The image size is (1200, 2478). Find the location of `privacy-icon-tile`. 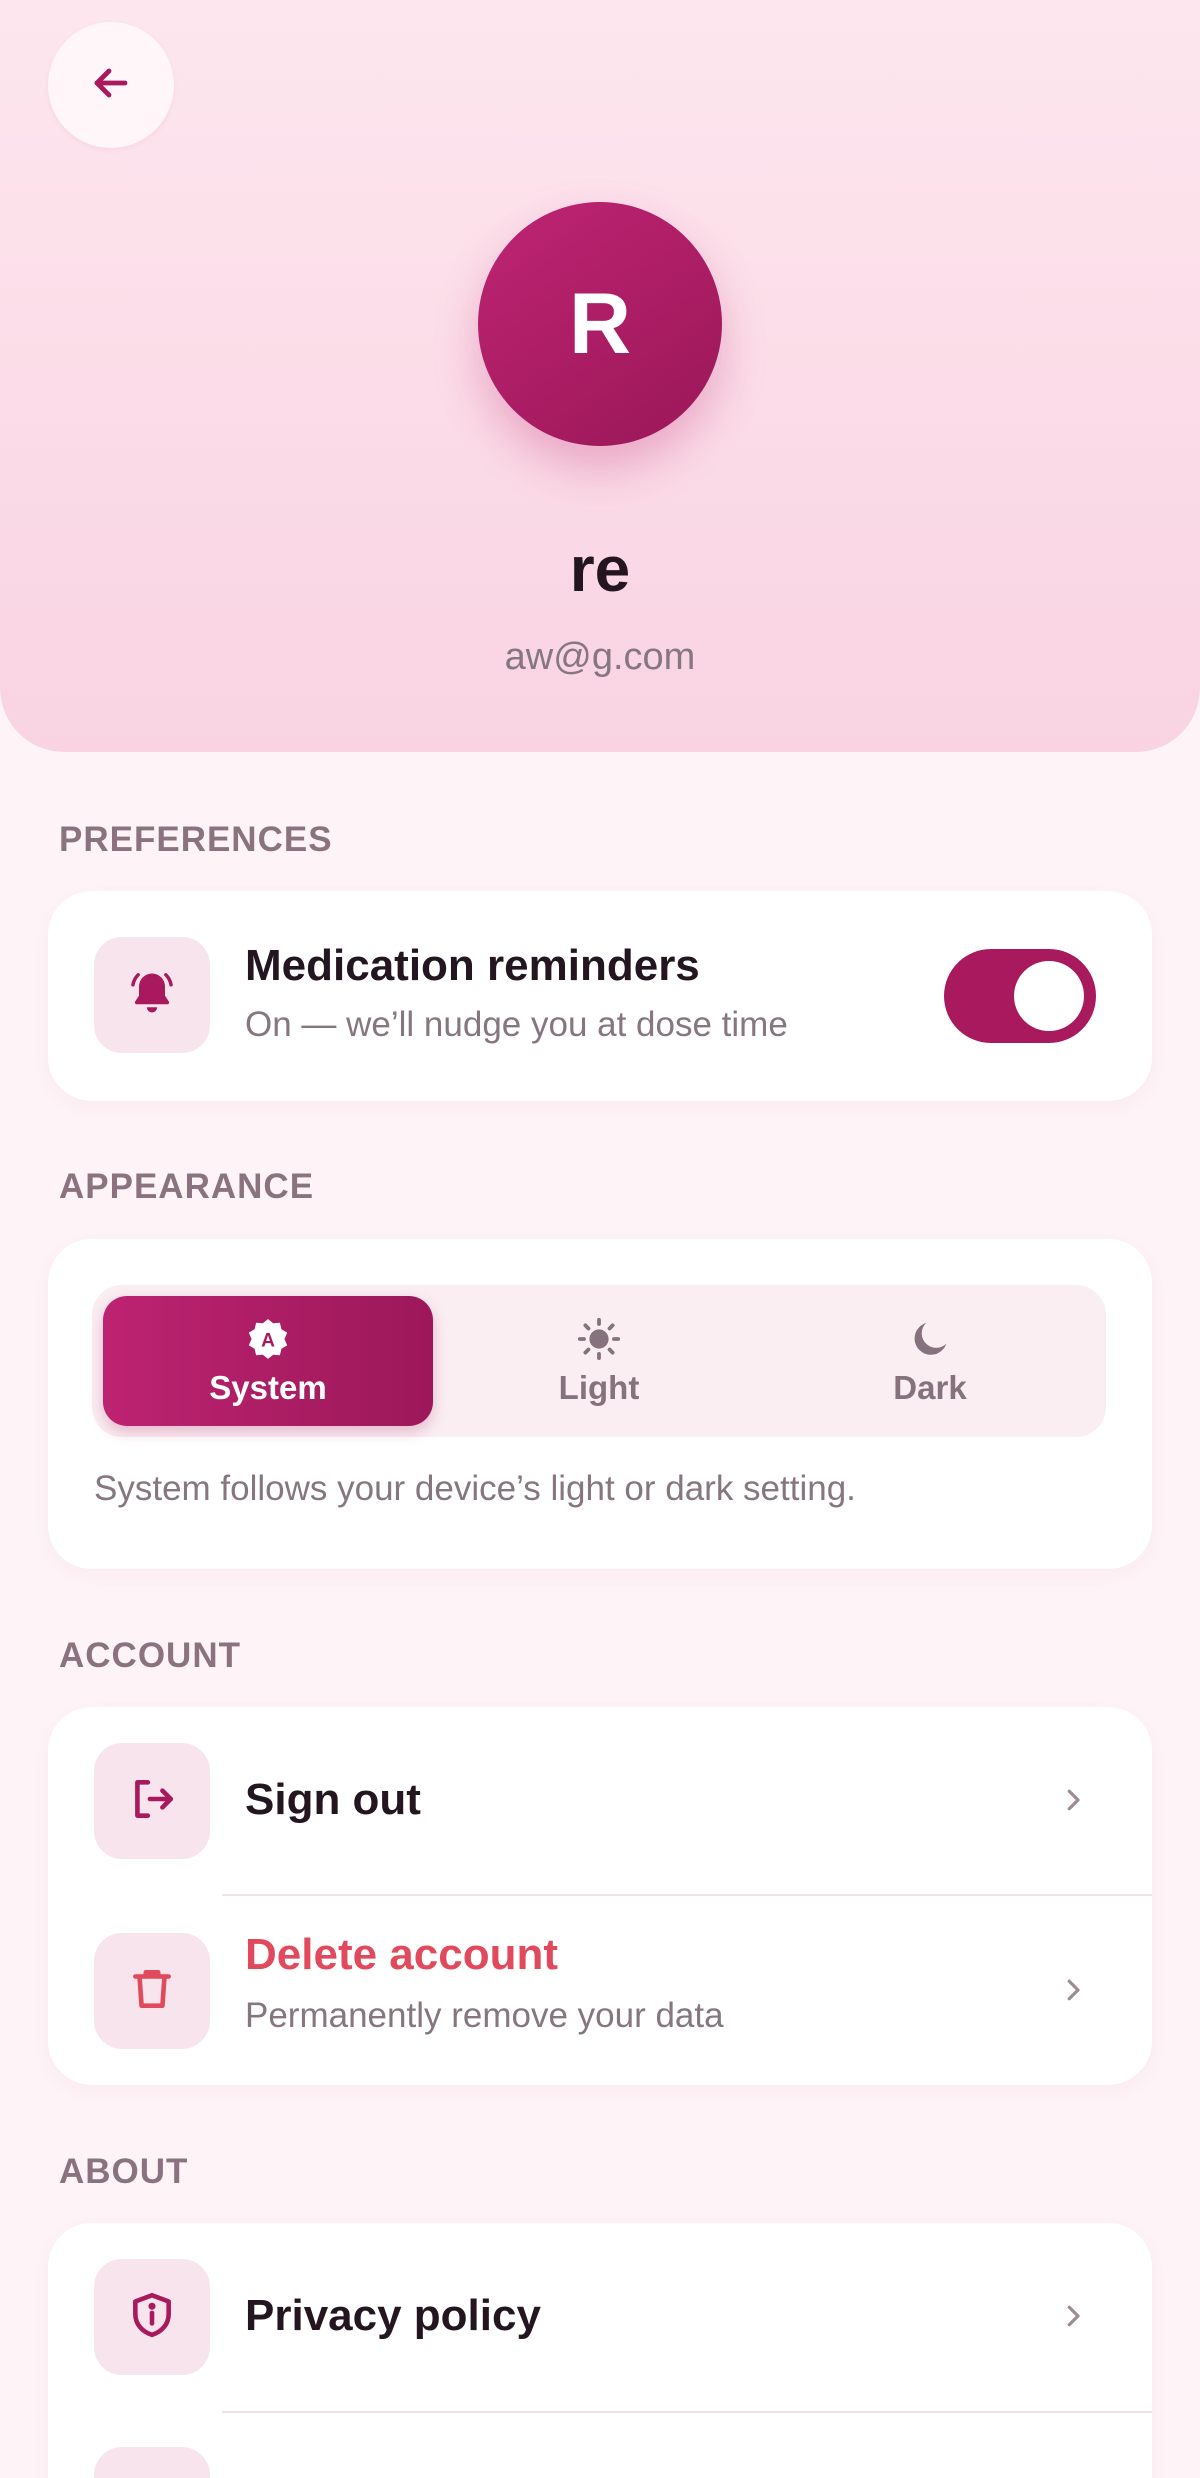

privacy-icon-tile is located at coordinates (152, 2317).